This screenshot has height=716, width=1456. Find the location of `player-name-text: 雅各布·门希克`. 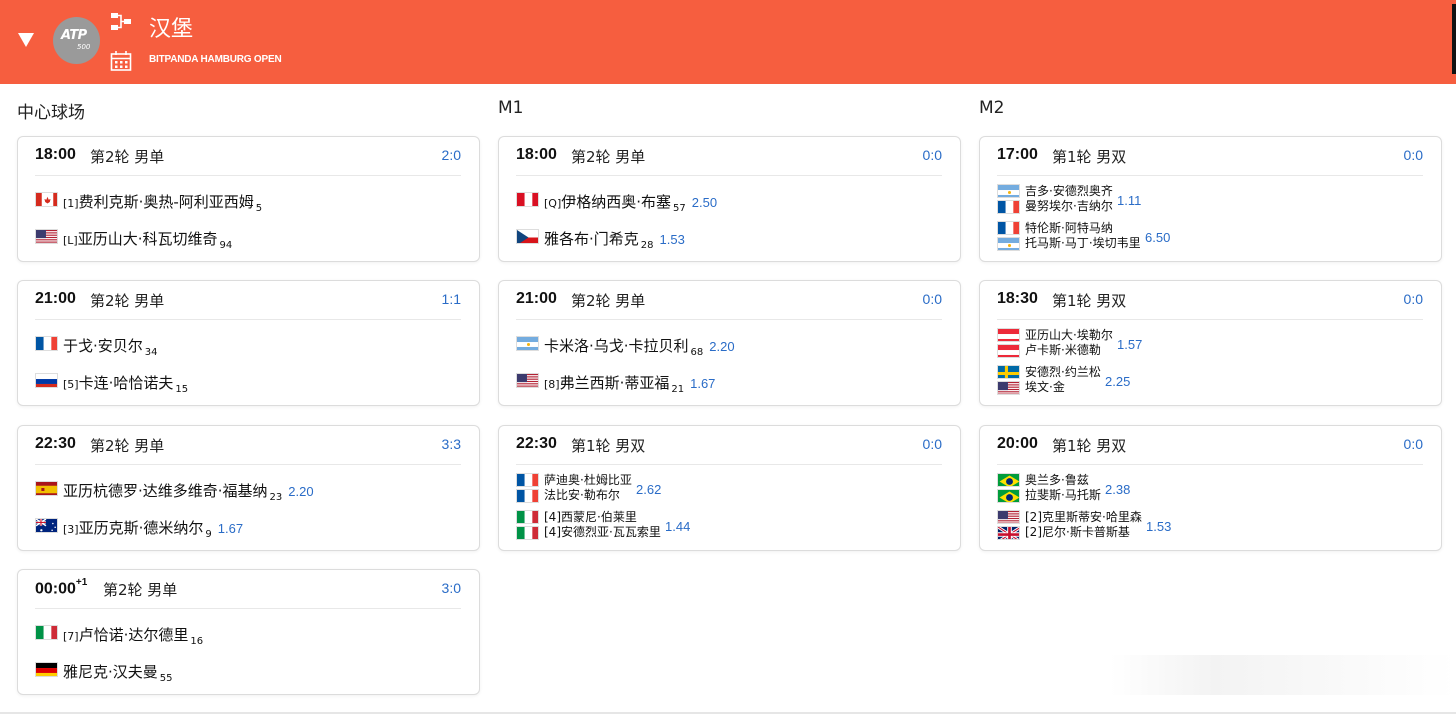

player-name-text: 雅各布·门希克 is located at coordinates (591, 239).